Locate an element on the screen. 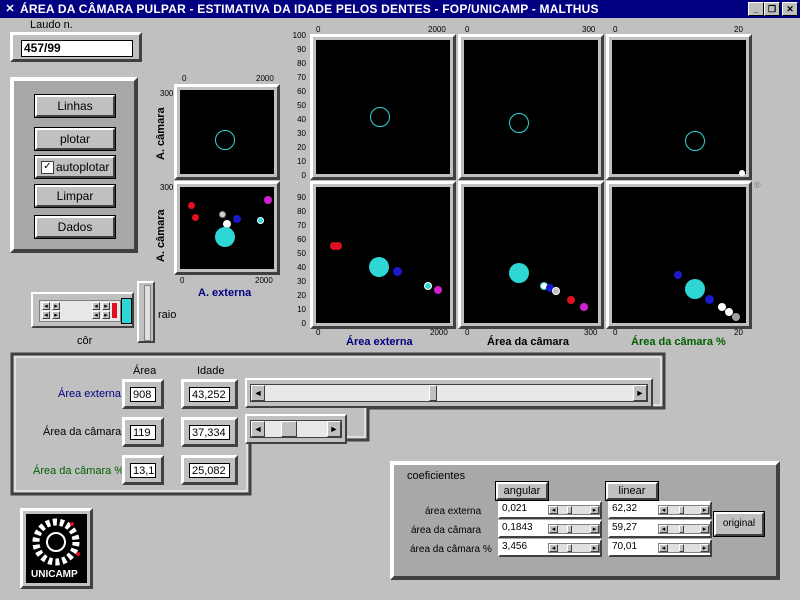 The height and width of the screenshot is (600, 800). small-bottom-plot is located at coordinates (227, 228).